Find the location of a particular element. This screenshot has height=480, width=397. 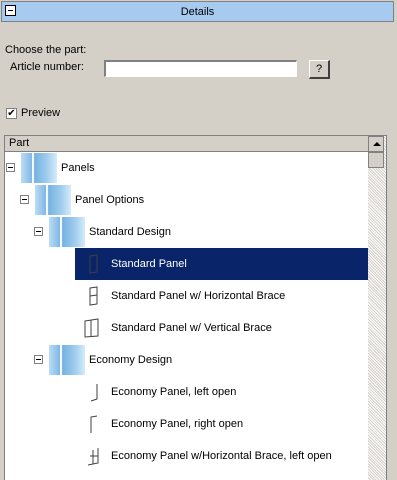

tree-row-standard-panel: Standard Panel is located at coordinates (186, 264).